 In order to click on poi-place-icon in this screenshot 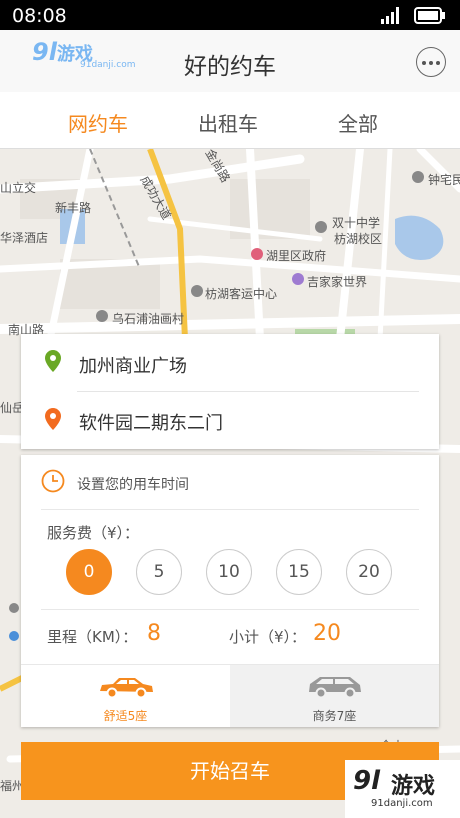, I will do `click(418, 177)`.